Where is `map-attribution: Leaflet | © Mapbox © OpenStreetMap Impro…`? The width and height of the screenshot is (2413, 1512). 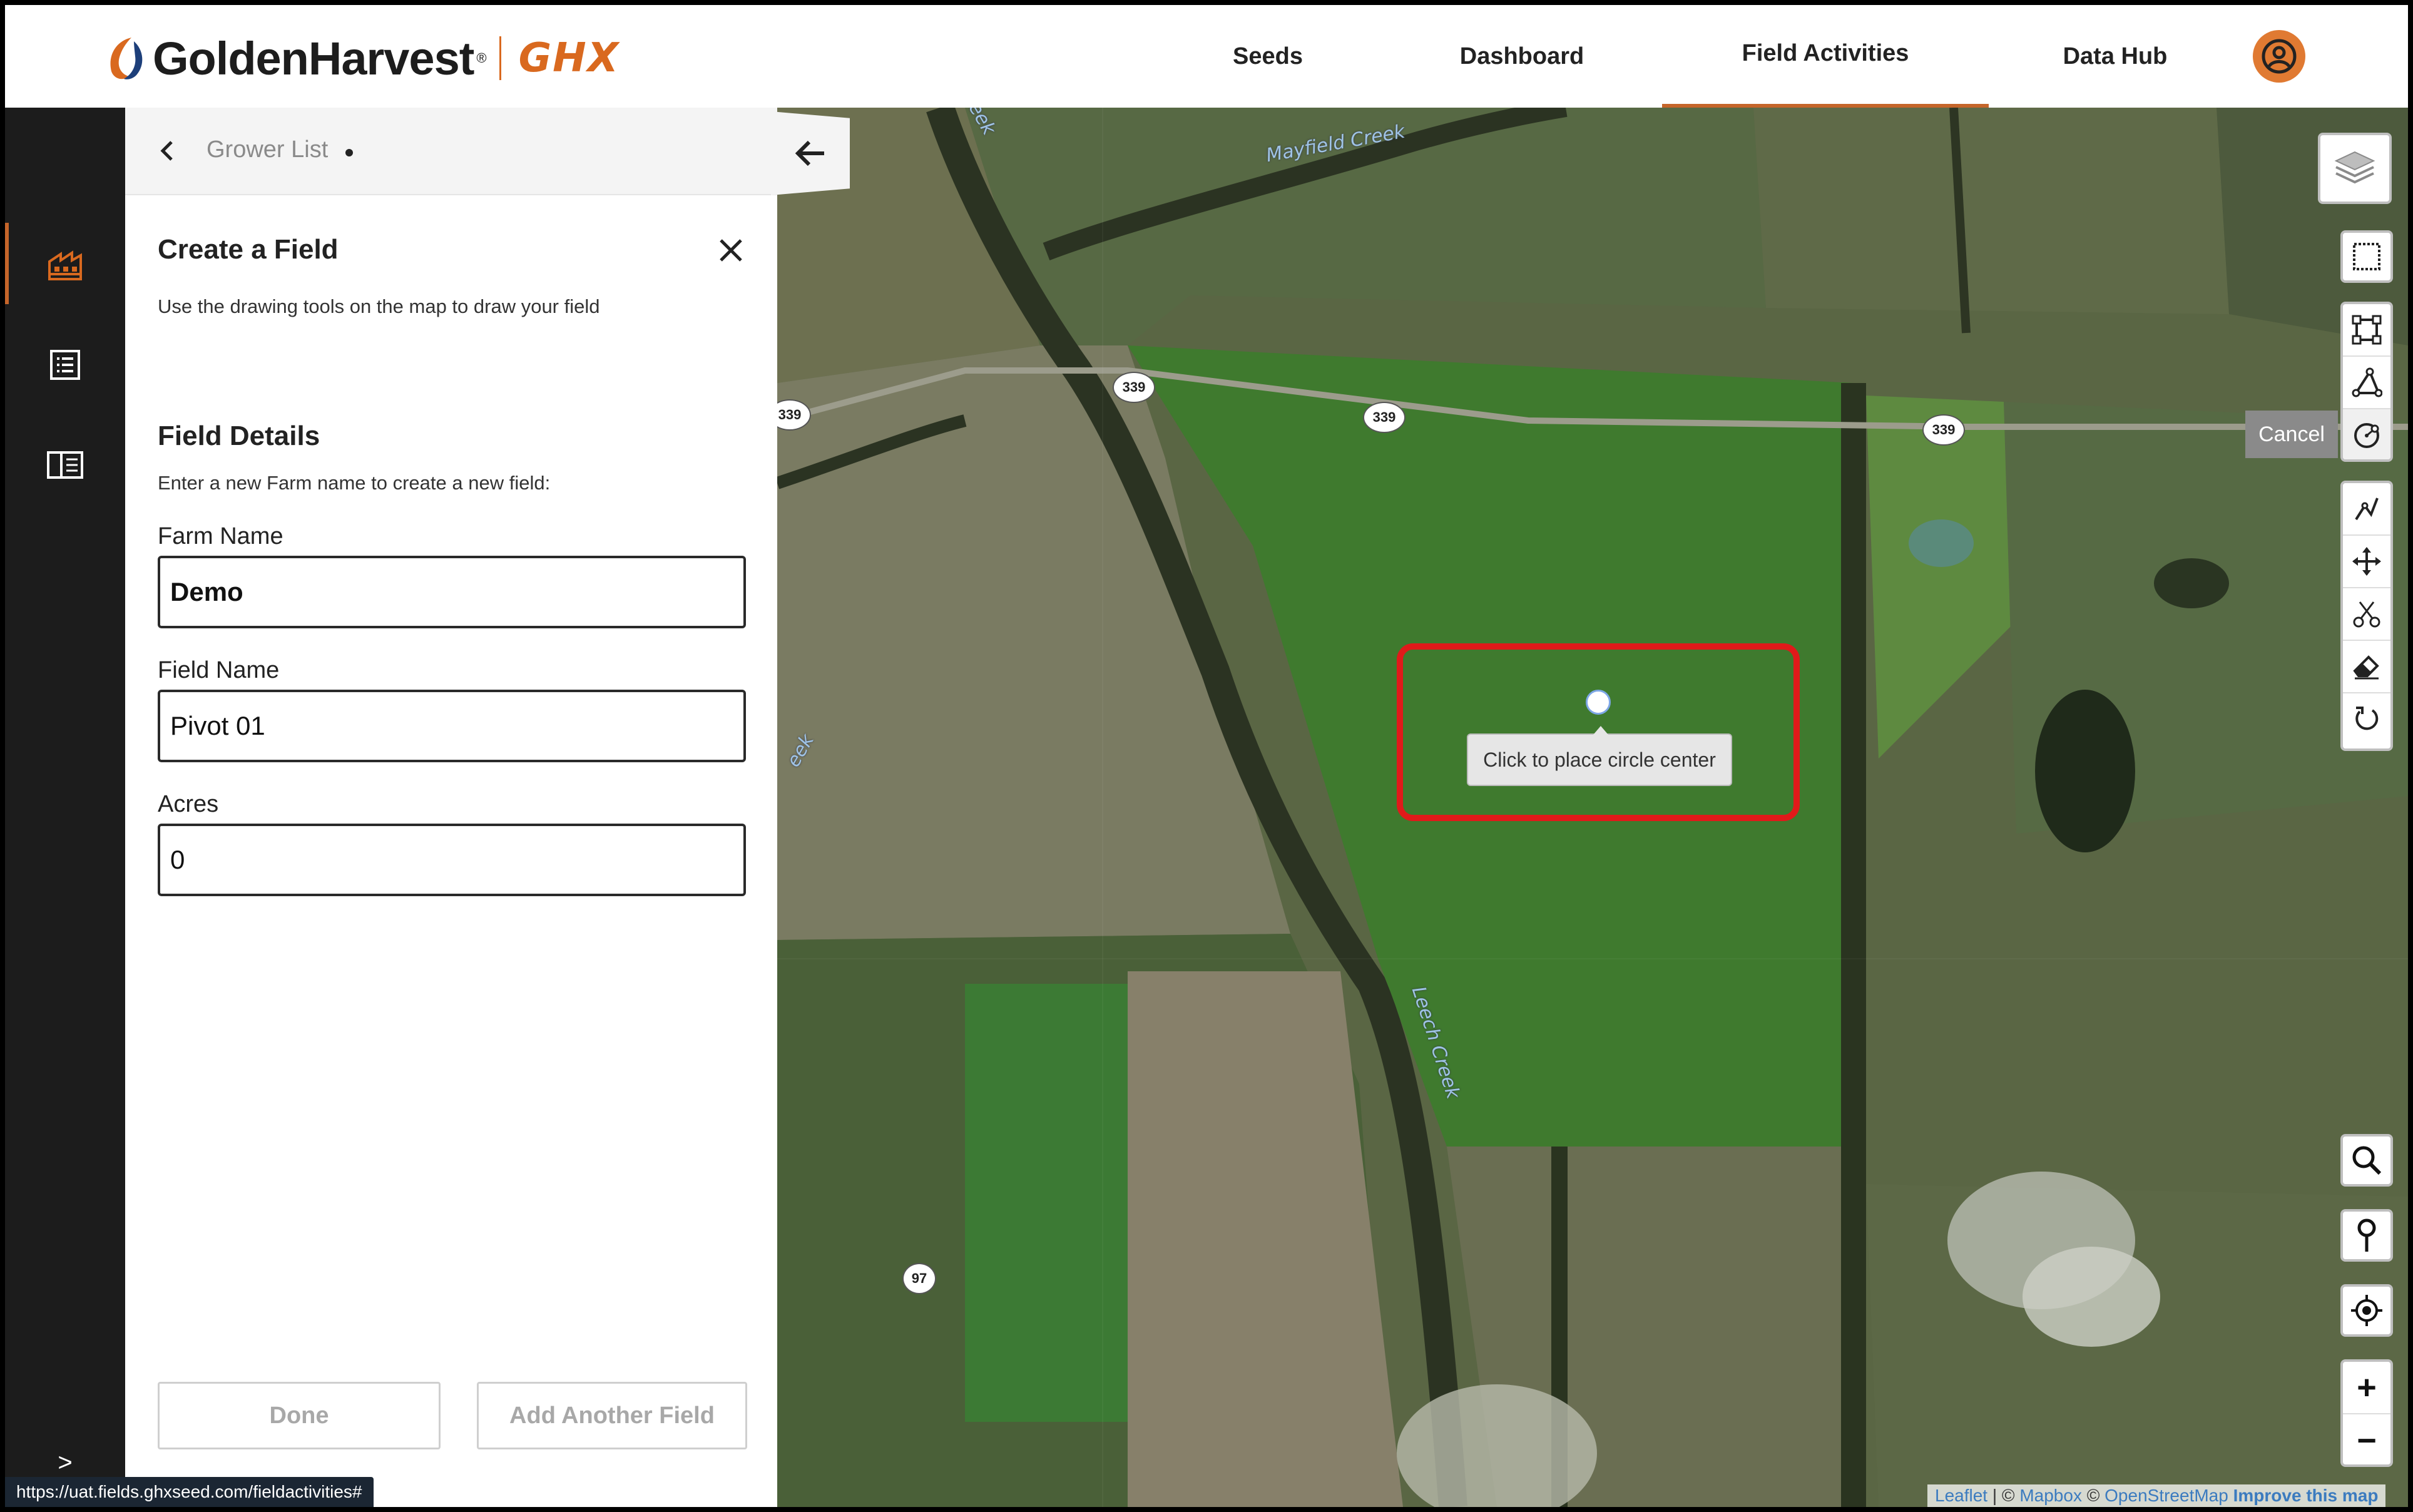
map-attribution: Leaflet | © Mapbox © OpenStreetMap Impro… is located at coordinates (2156, 1495).